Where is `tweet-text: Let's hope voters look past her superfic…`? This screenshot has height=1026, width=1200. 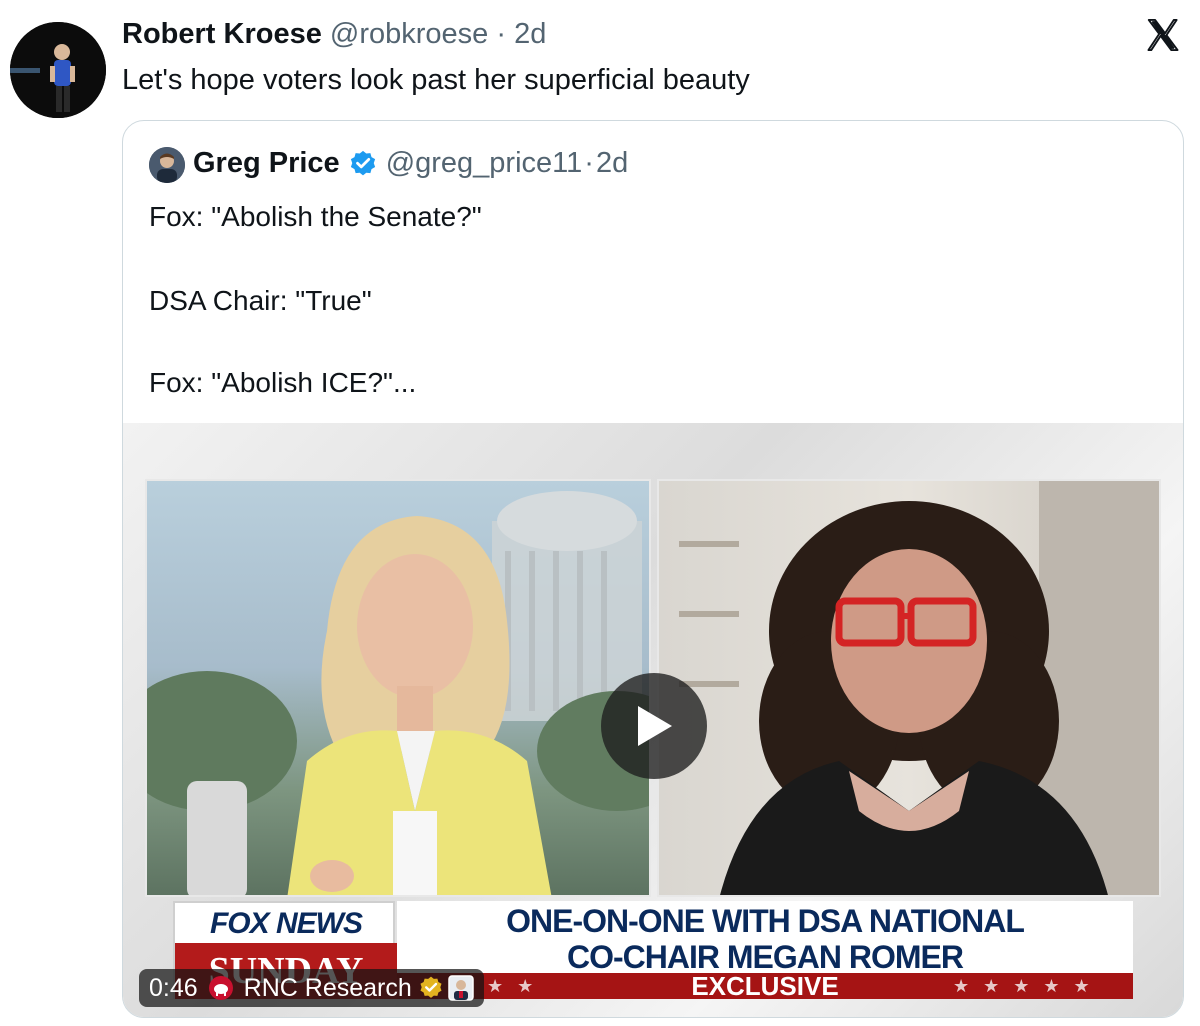
tweet-text: Let's hope voters look past her superfic… is located at coordinates (436, 80).